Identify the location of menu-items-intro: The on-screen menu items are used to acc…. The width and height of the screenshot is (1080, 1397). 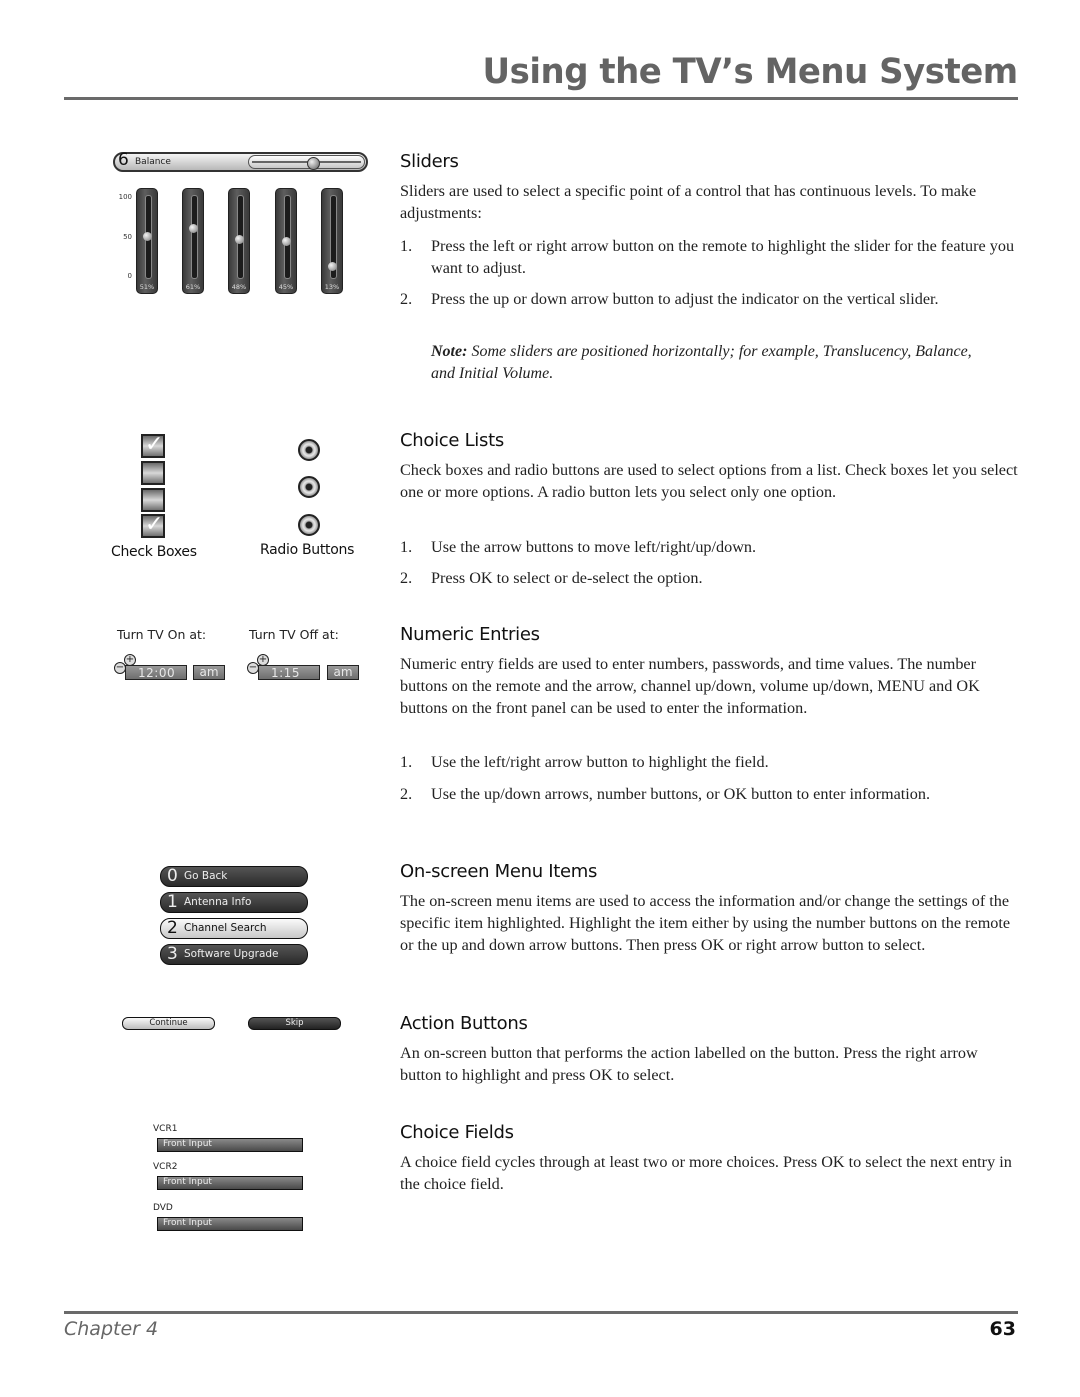
(705, 923).